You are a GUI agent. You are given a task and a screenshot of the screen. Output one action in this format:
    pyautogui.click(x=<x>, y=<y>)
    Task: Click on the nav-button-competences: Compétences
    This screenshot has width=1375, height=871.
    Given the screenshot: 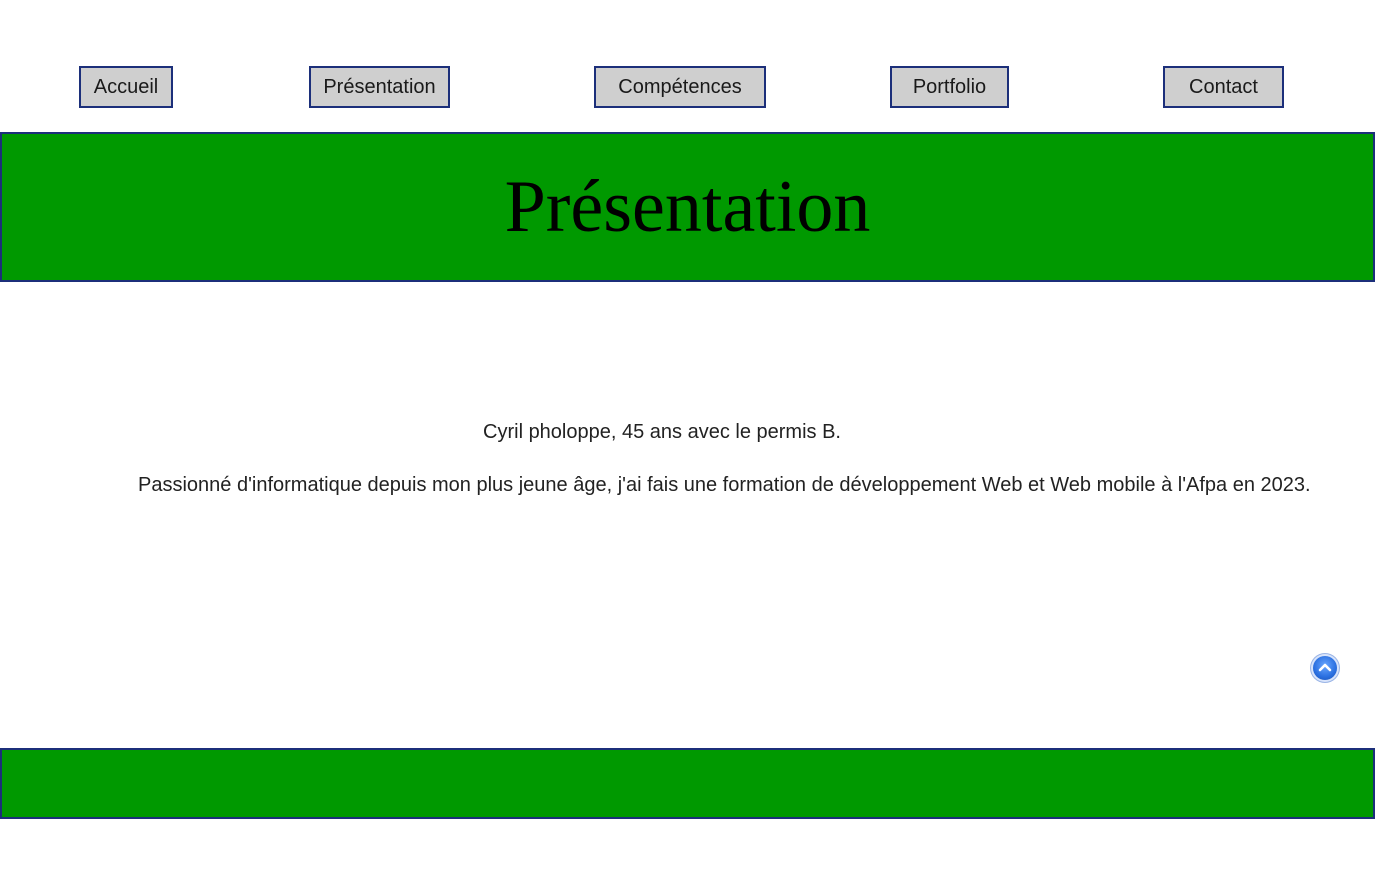 What is the action you would take?
    pyautogui.click(x=680, y=87)
    